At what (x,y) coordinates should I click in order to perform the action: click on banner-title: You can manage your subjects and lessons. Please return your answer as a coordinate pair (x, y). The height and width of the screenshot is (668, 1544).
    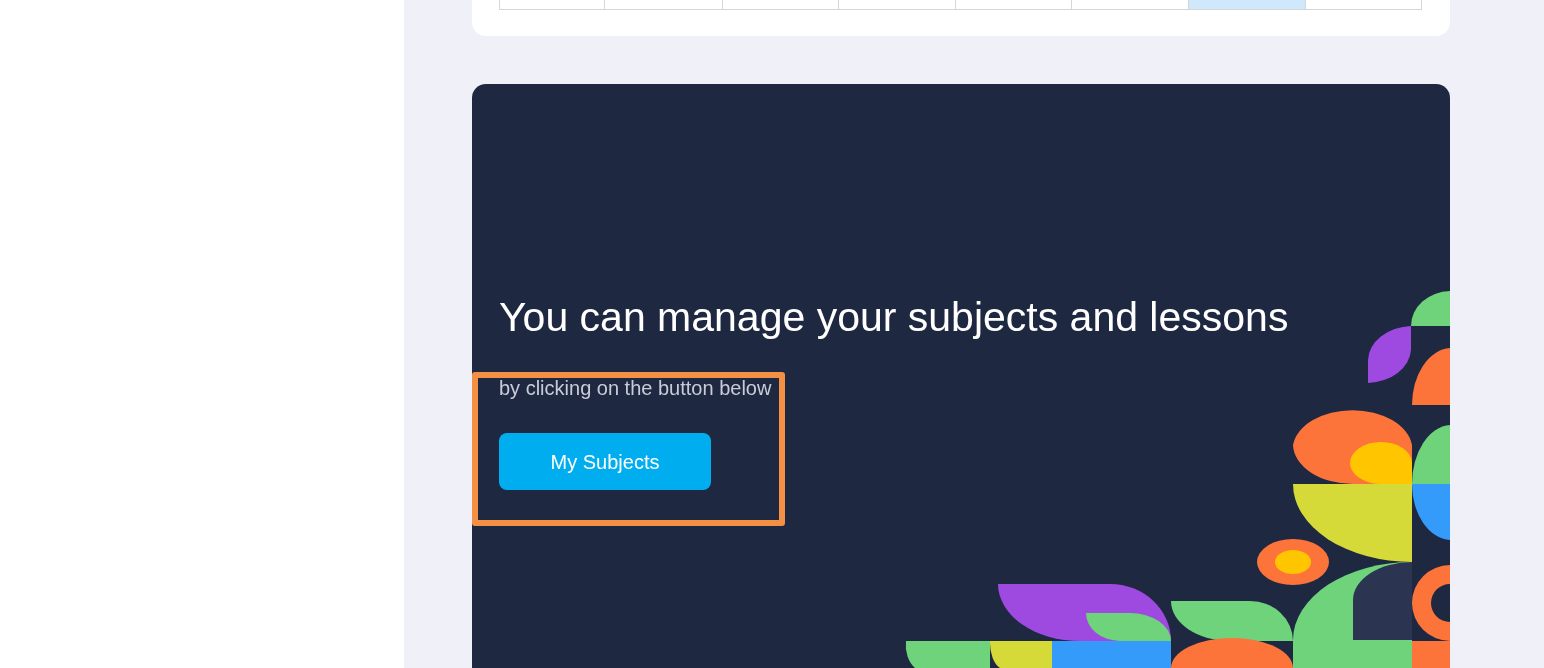
    Looking at the image, I should click on (894, 318).